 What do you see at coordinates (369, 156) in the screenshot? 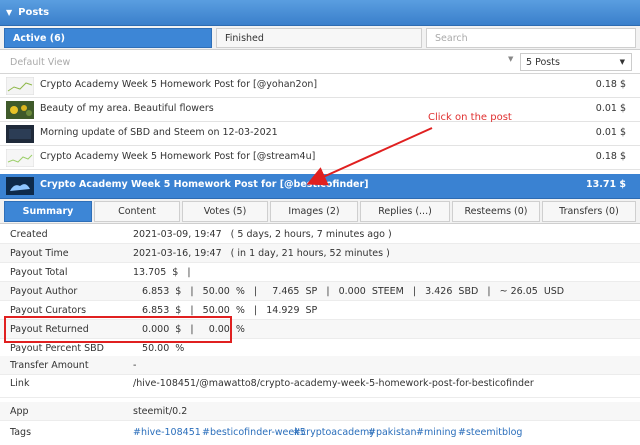
I see `annotation-arrow-icon` at bounding box center [369, 156].